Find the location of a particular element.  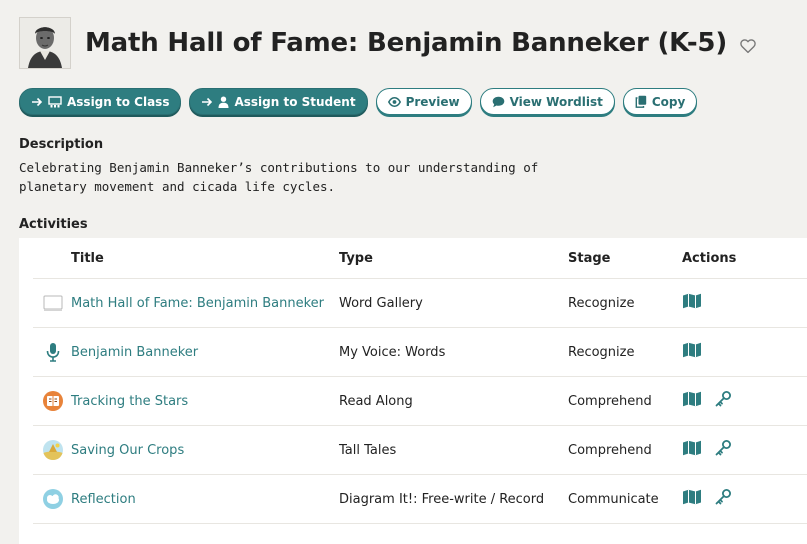

table-row: Tracking the Stars Read Along Comprehend is located at coordinates (420, 401).